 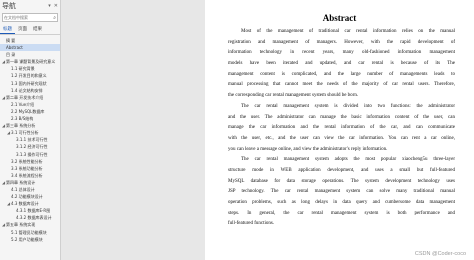 I want to click on heading-item-label: 3.3 系统功能分析, so click(x=27, y=168).